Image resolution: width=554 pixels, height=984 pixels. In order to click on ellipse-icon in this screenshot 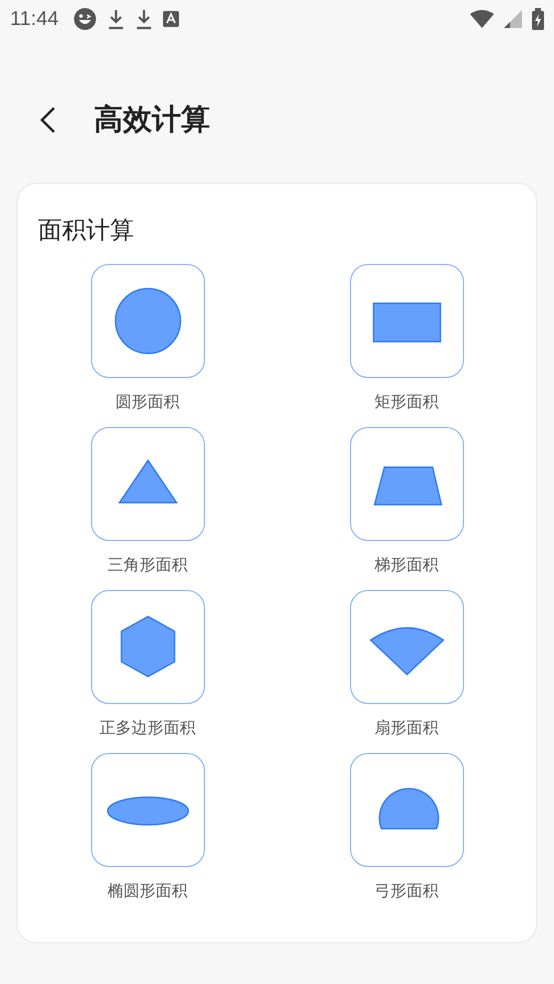, I will do `click(147, 811)`.